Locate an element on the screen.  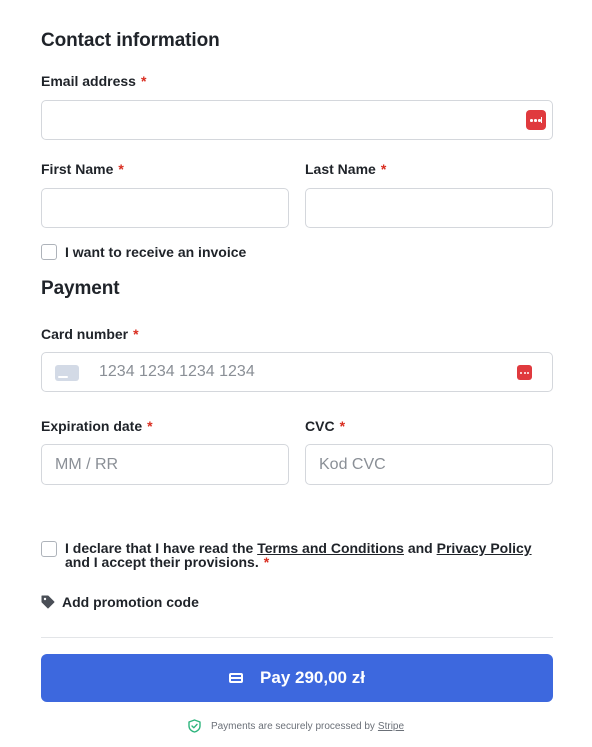
tag-icon is located at coordinates (48, 602).